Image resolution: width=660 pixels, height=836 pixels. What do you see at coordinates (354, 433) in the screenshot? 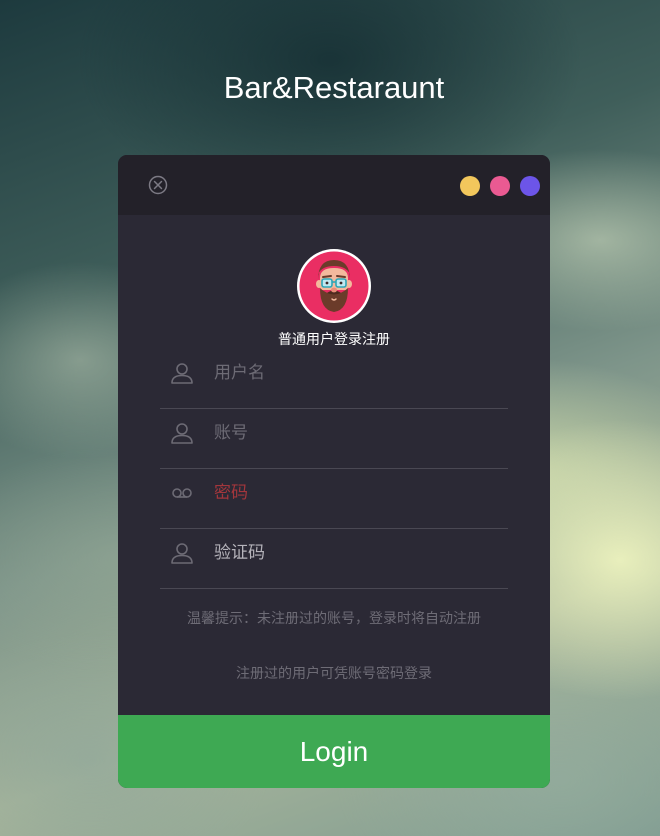
I see `account-input: 账号` at bounding box center [354, 433].